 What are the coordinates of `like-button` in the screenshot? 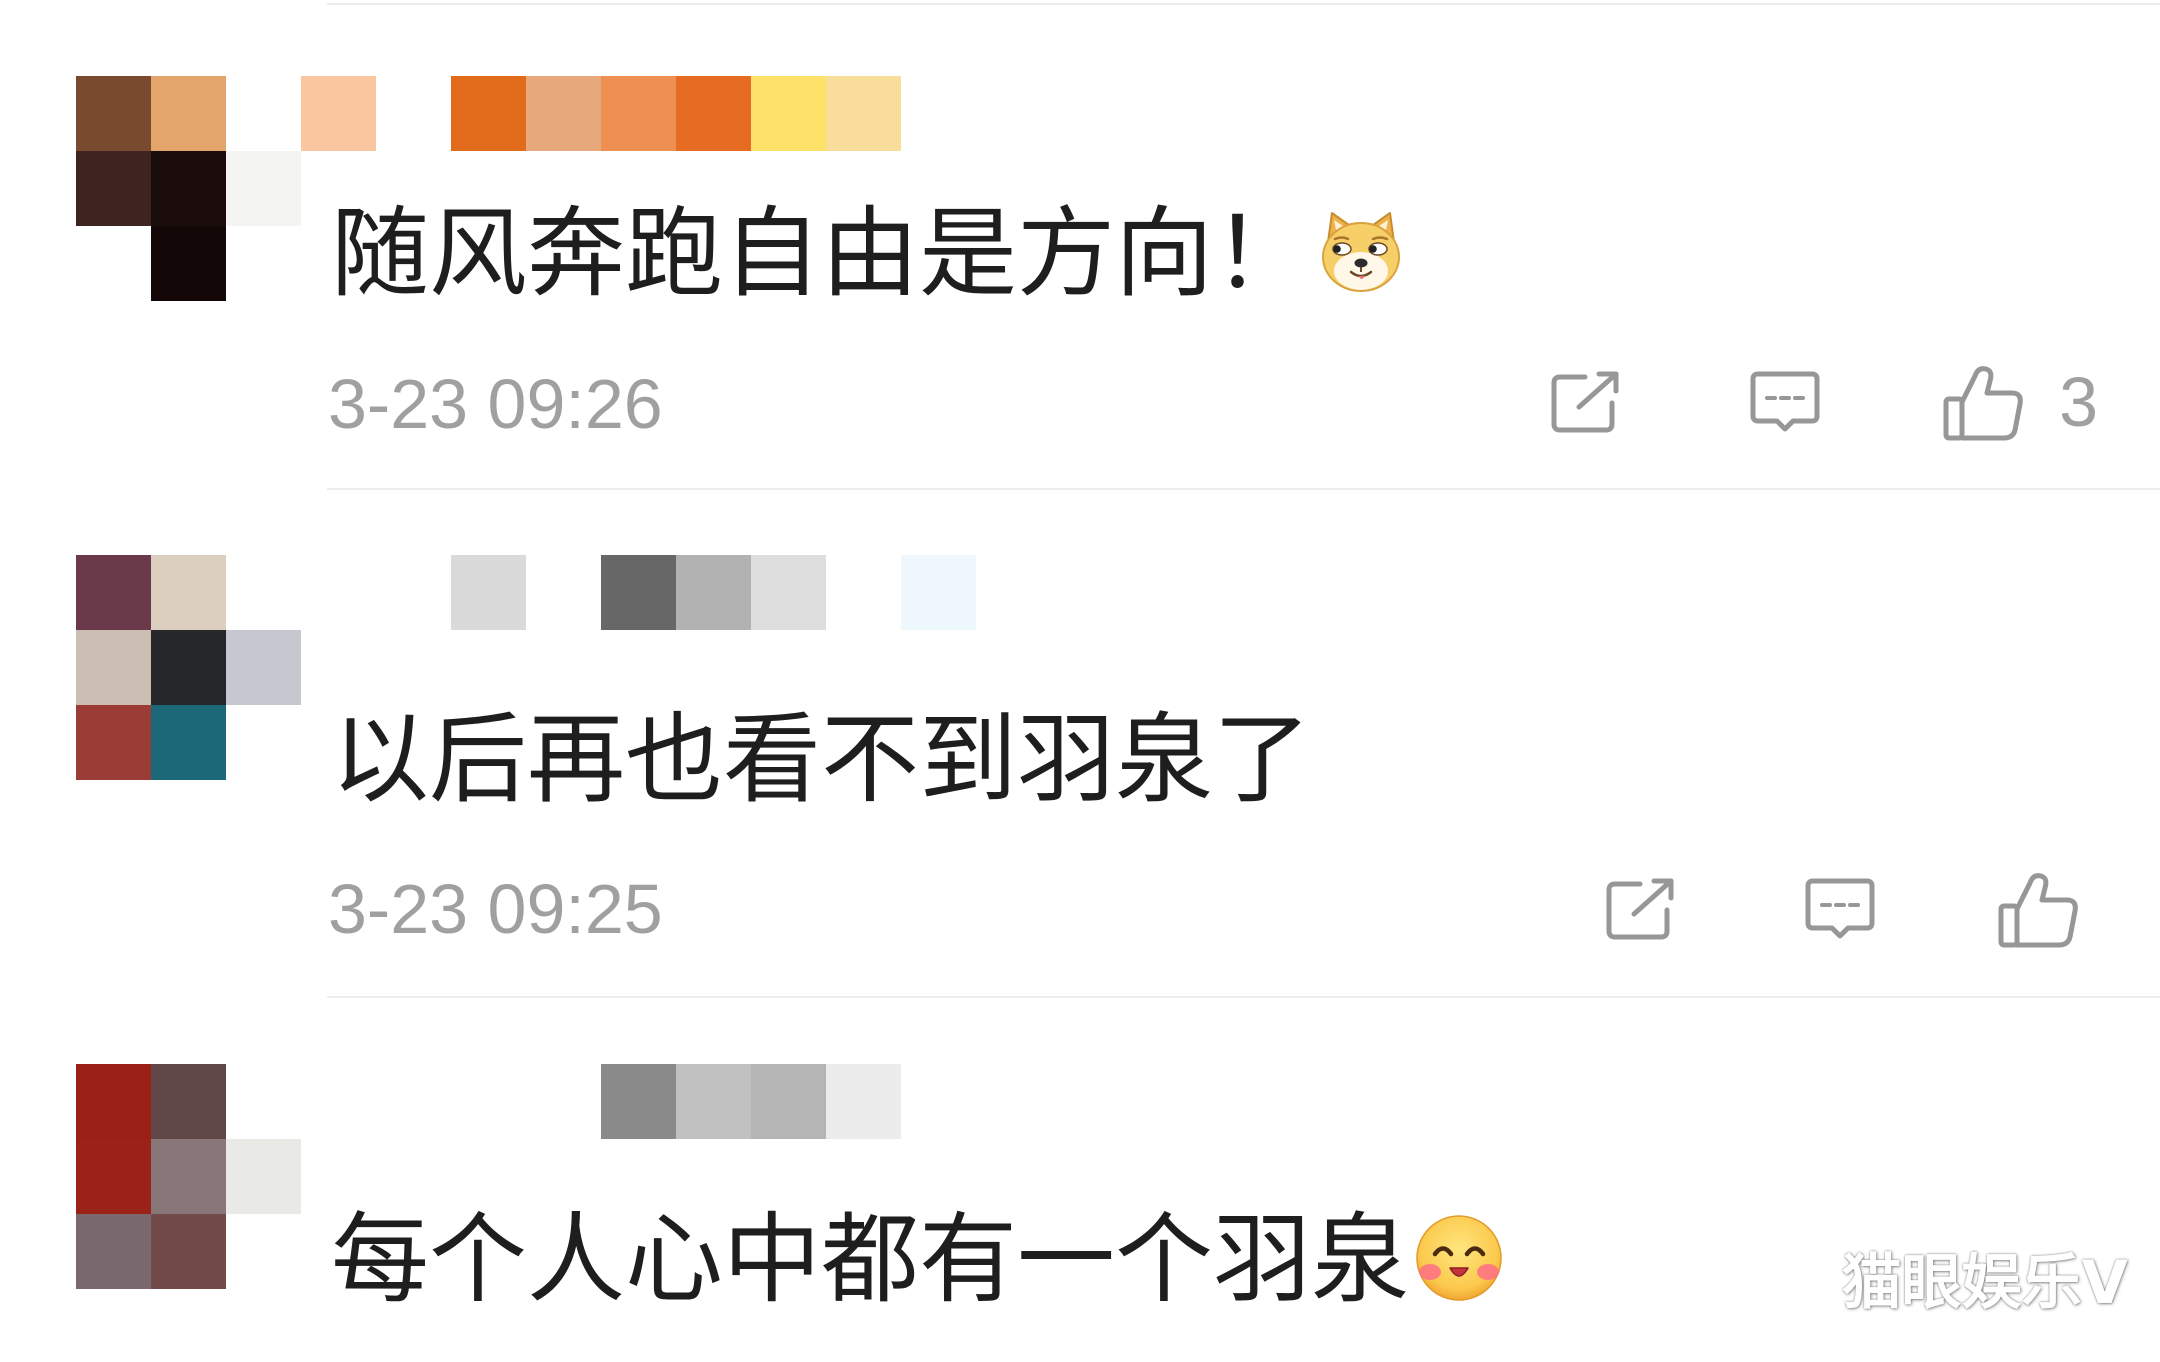 It's located at (2038, 909).